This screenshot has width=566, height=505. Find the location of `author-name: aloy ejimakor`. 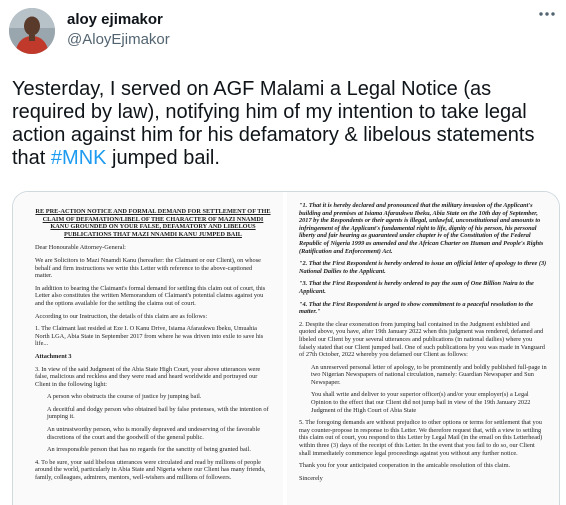

author-name: aloy ejimakor is located at coordinates (115, 19).